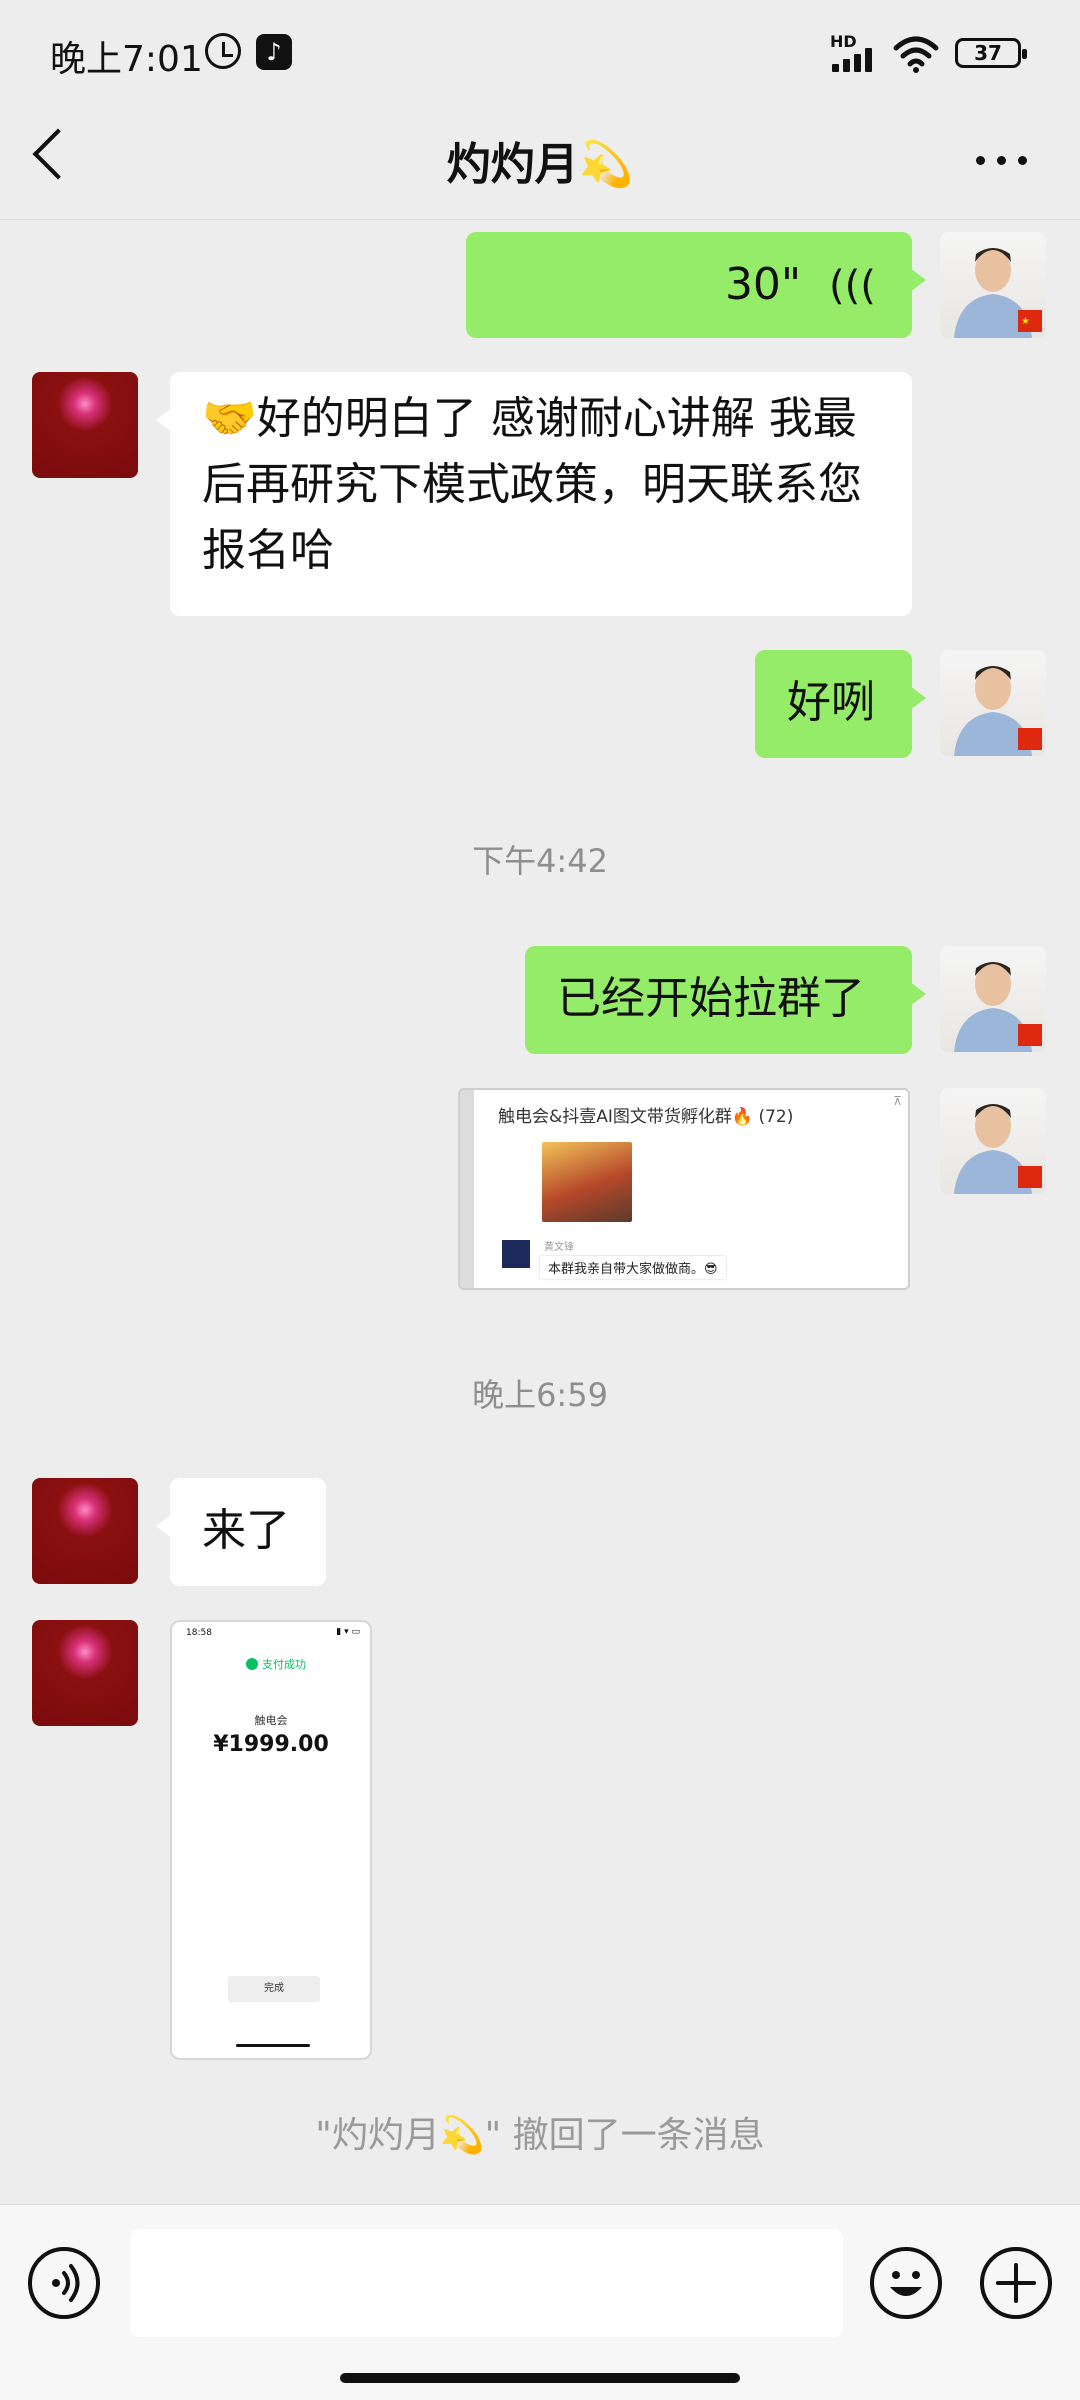  Describe the element at coordinates (126, 59) in the screenshot. I see `status-time: 晚上7:01` at that location.